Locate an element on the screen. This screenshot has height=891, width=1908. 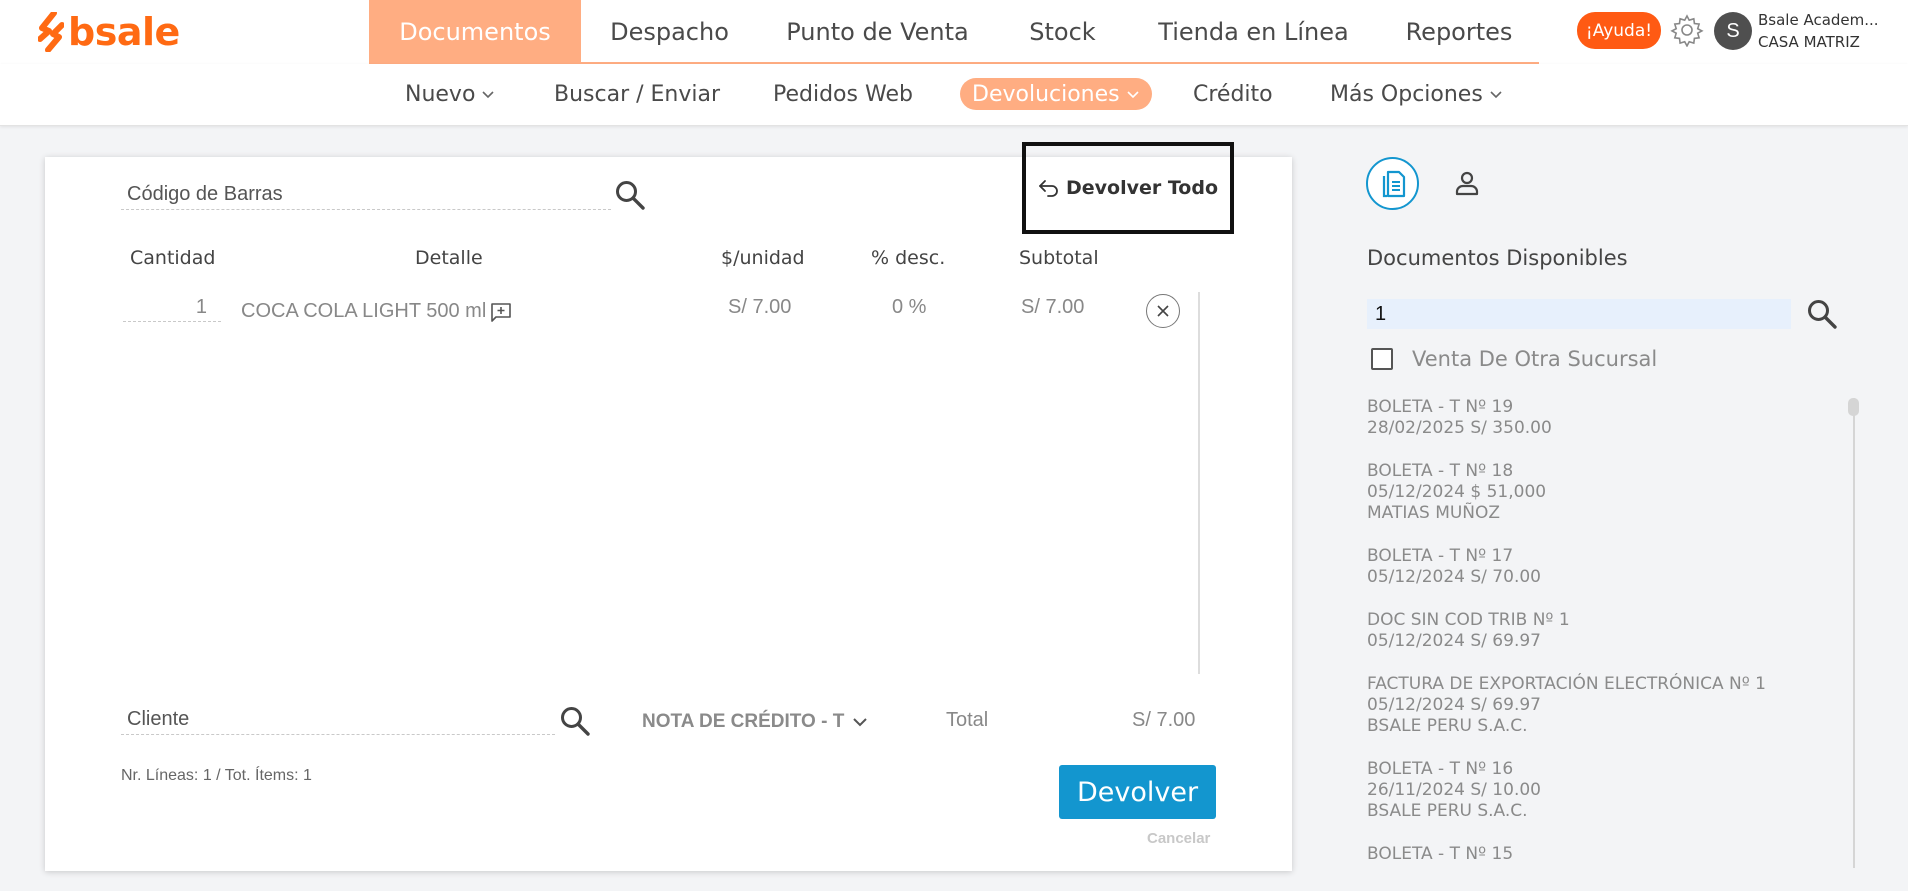
user-icon is located at coordinates (1467, 183).